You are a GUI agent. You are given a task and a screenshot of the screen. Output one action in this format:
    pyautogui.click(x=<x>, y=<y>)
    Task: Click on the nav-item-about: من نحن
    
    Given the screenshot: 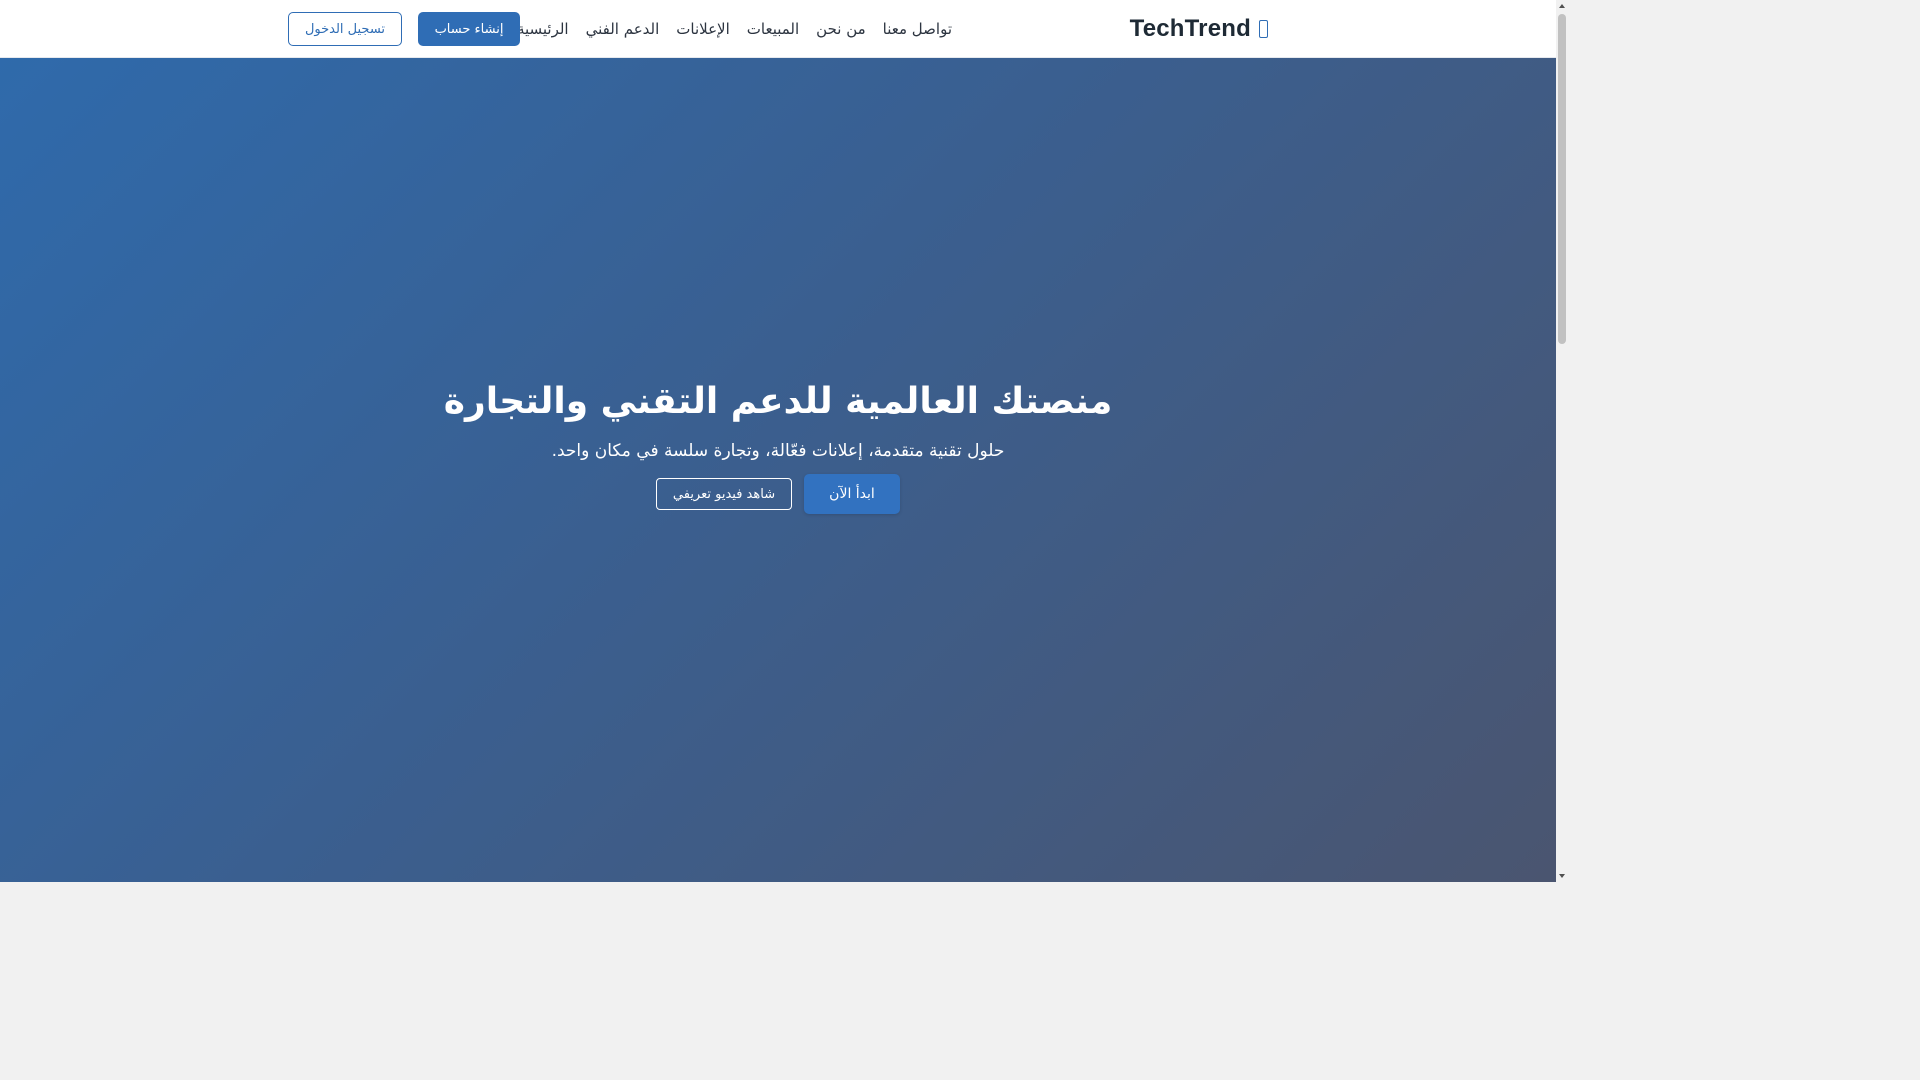 What is the action you would take?
    pyautogui.click(x=841, y=29)
    